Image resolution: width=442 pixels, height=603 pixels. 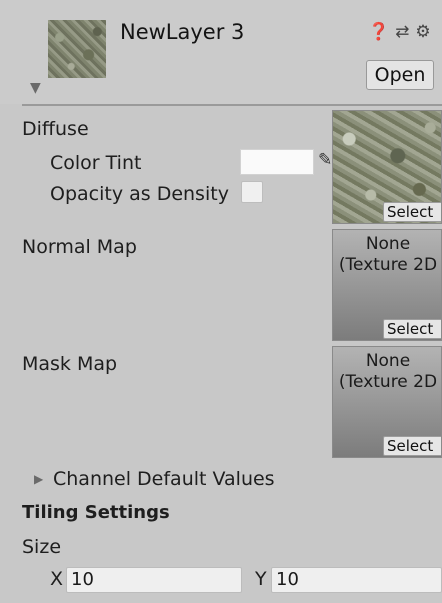 I want to click on normal-map-select-button: Select, so click(x=412, y=329).